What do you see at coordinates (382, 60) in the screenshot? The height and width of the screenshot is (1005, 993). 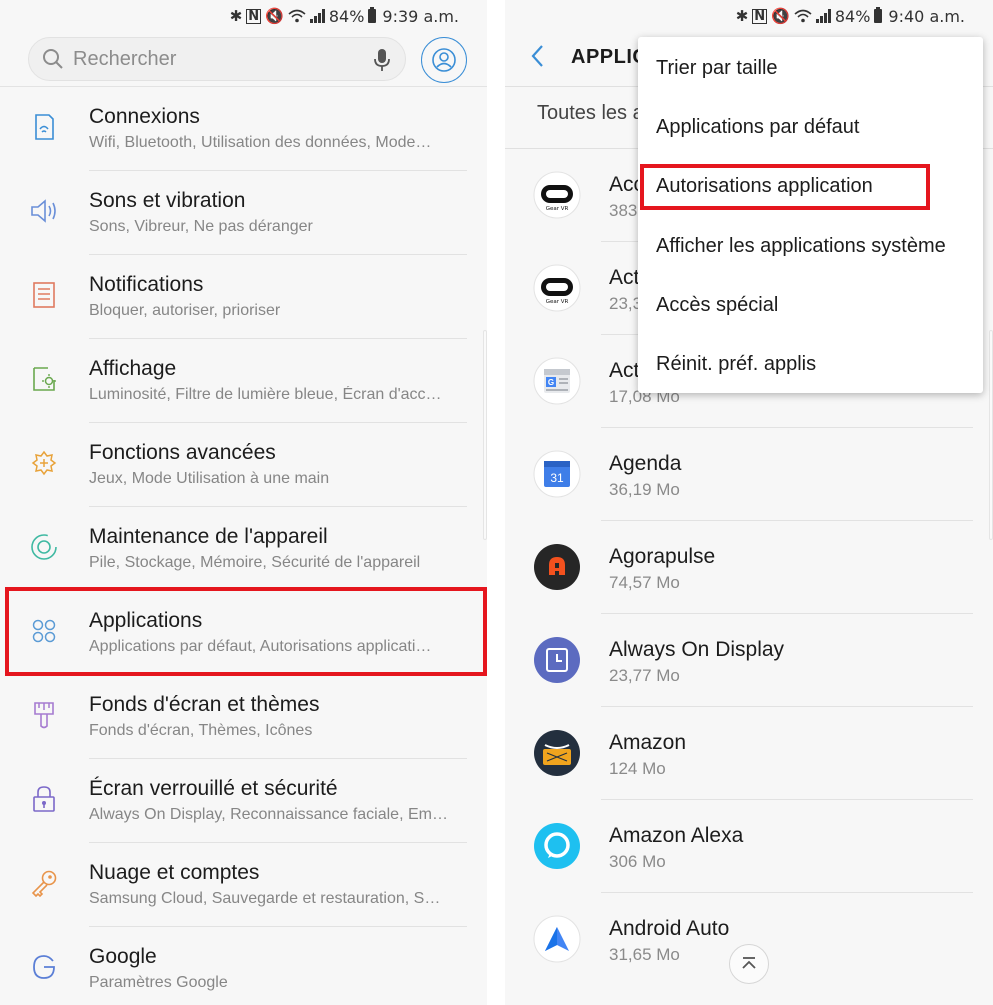 I see `microphone-icon` at bounding box center [382, 60].